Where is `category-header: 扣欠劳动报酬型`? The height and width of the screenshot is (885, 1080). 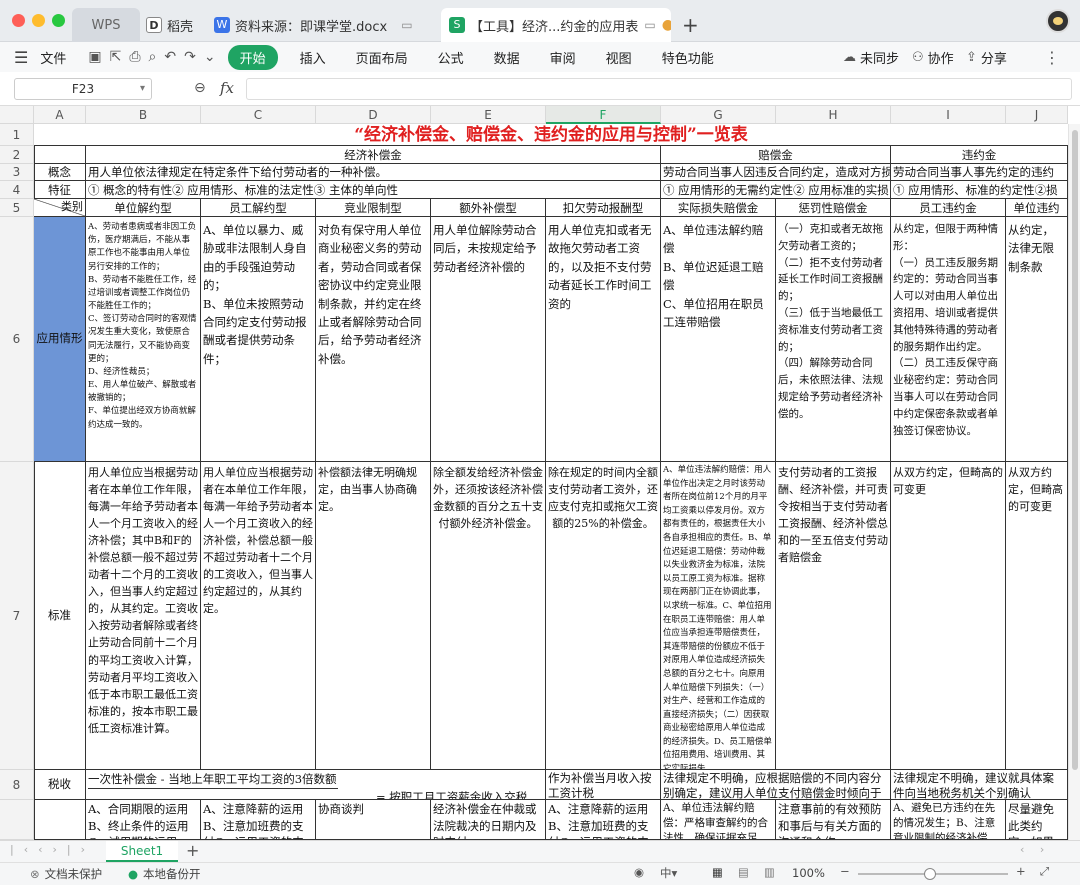
category-header: 扣欠劳动报酬型 is located at coordinates (603, 208).